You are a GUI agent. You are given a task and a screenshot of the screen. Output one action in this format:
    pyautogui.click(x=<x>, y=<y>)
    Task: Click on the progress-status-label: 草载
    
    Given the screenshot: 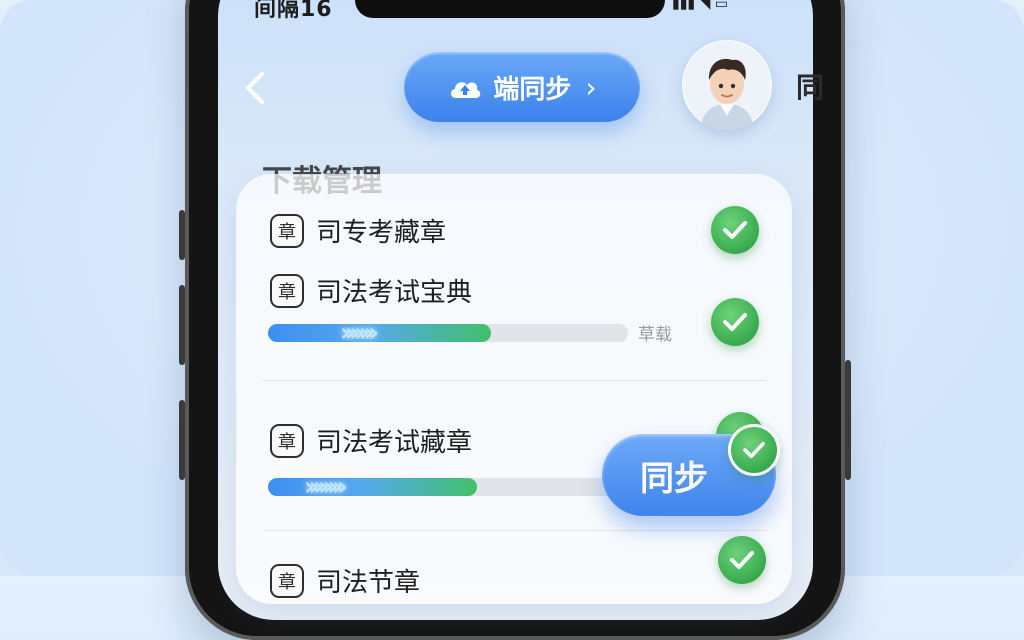 What is the action you would take?
    pyautogui.click(x=655, y=335)
    